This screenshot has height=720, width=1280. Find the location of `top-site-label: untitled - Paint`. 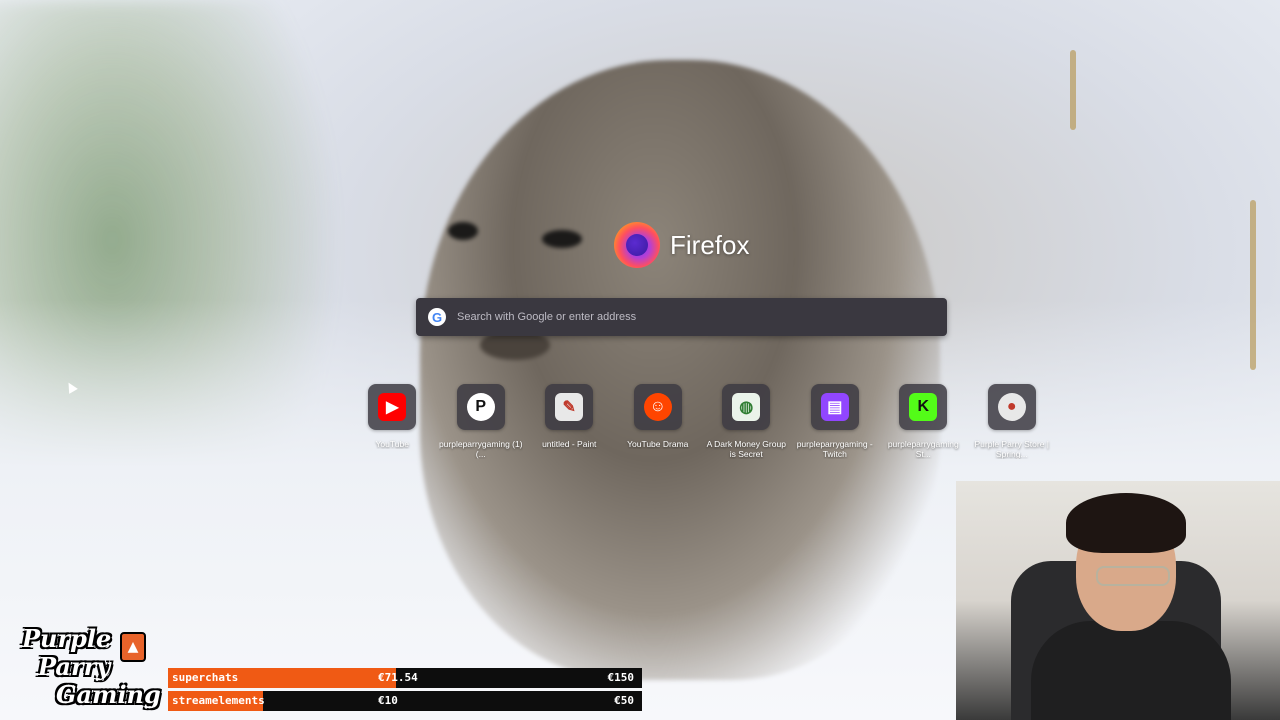

top-site-label: untitled - Paint is located at coordinates (569, 444).